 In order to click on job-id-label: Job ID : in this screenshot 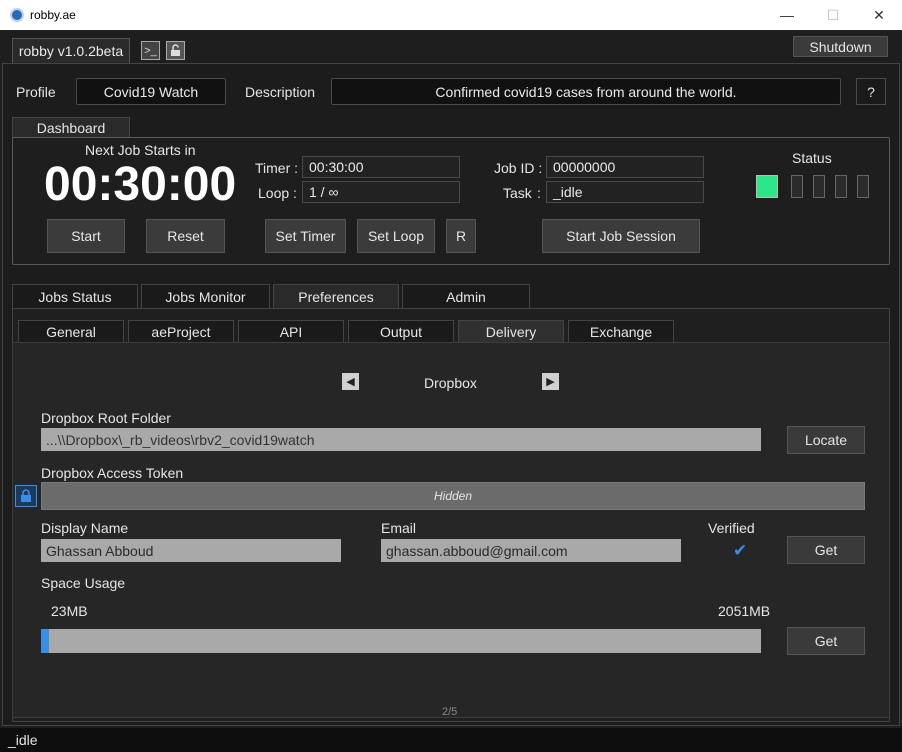, I will do `click(518, 168)`.